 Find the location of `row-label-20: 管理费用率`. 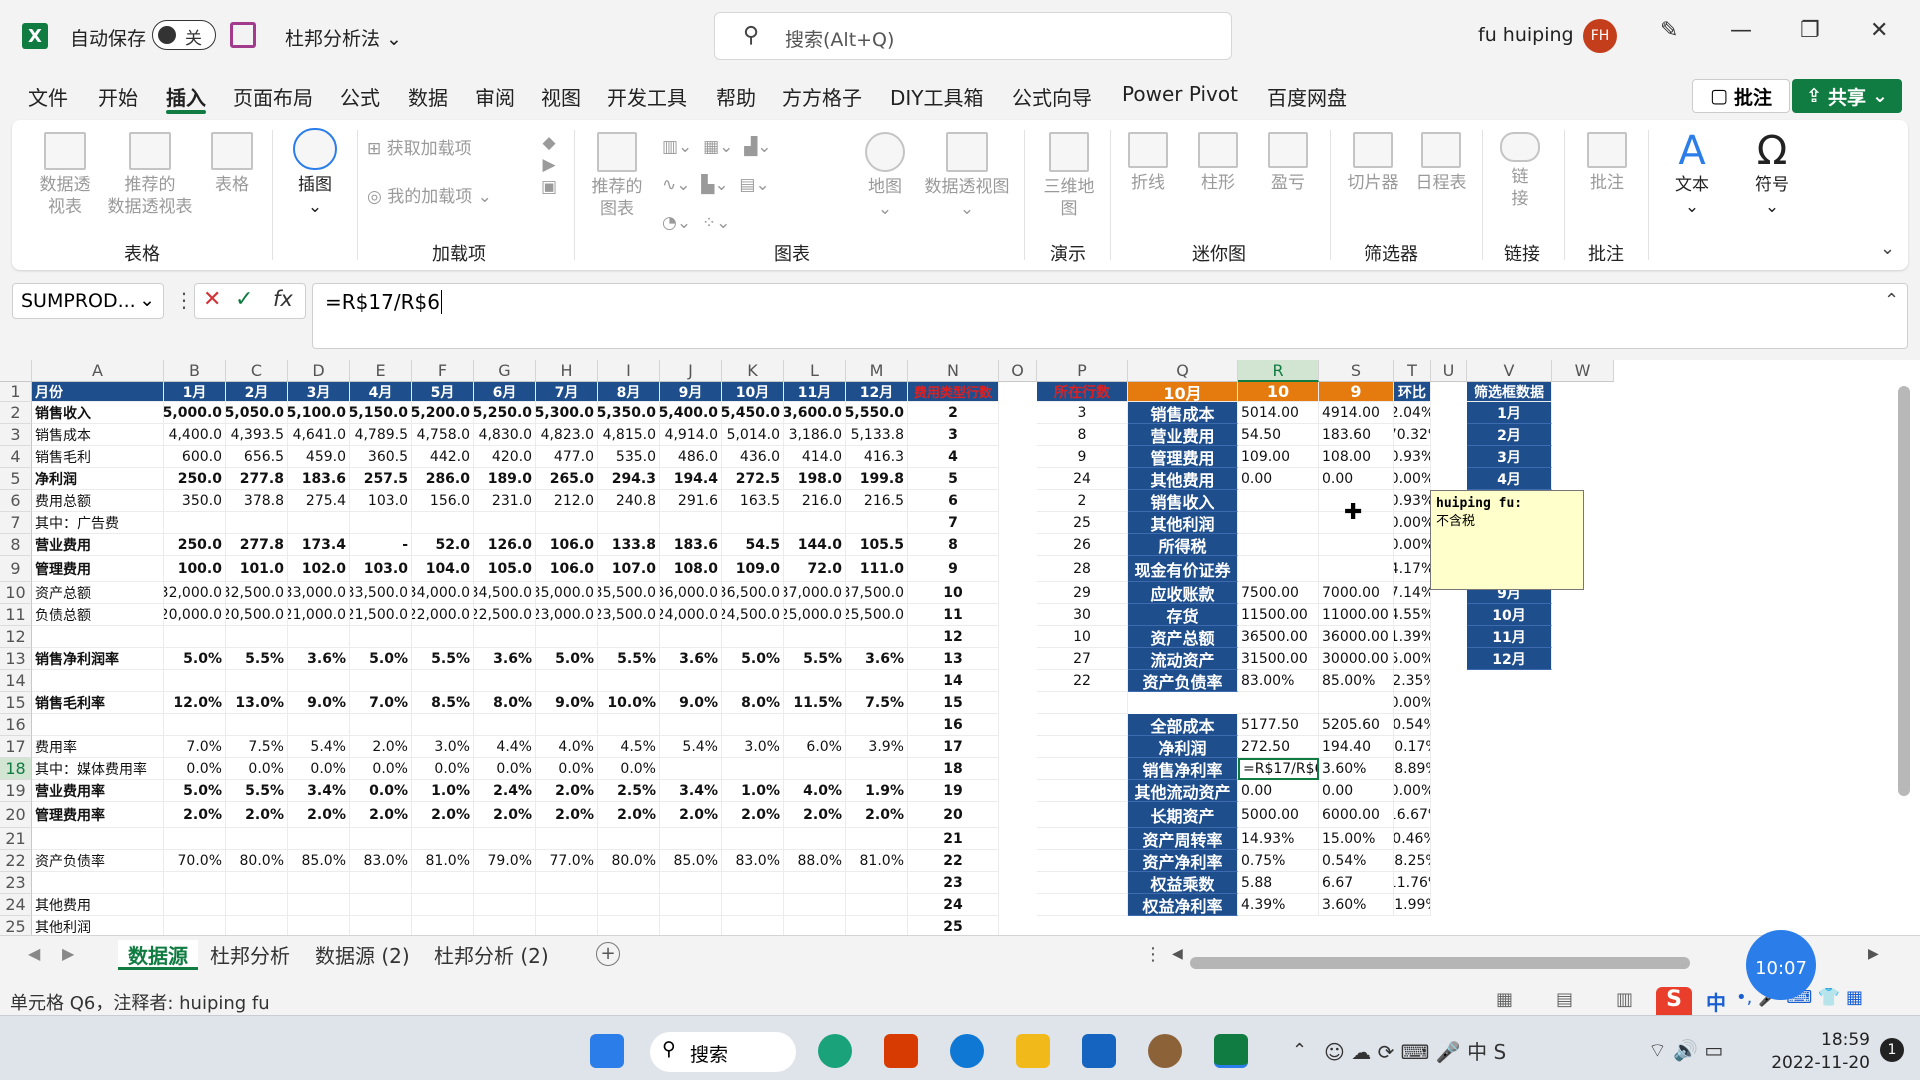

row-label-20: 管理费用率 is located at coordinates (98, 815).